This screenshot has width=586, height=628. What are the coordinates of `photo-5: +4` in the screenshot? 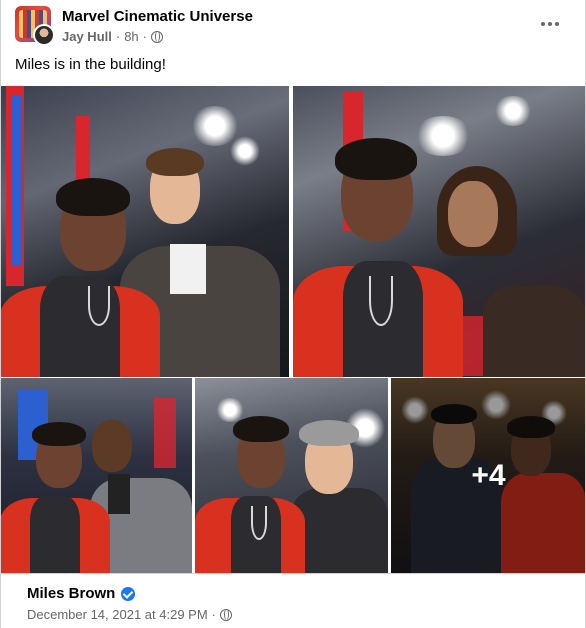 It's located at (488, 475).